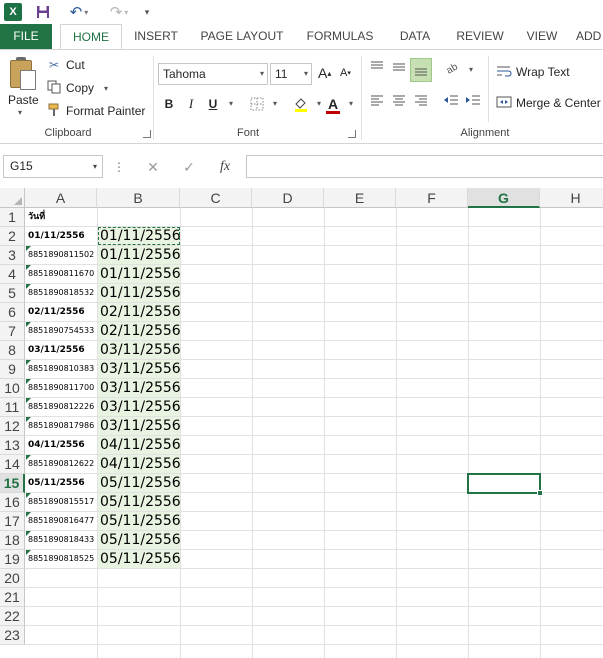 The image size is (603, 658). I want to click on align-right-icon, so click(421, 103).